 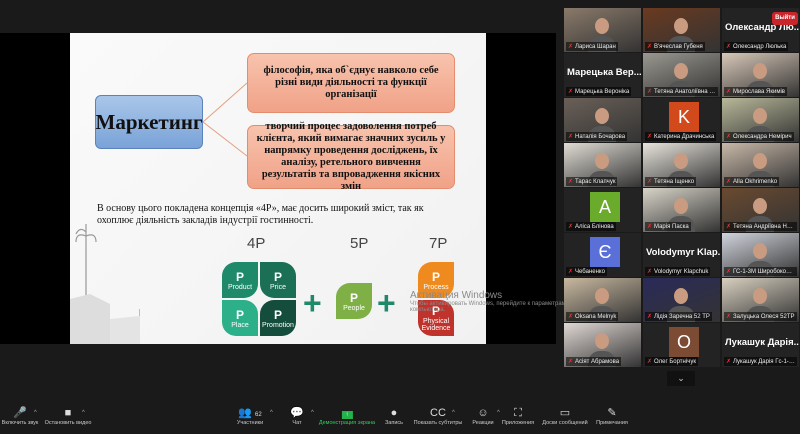 I want to click on unmute-button: 🎤 Включить звук, so click(x=20, y=416).